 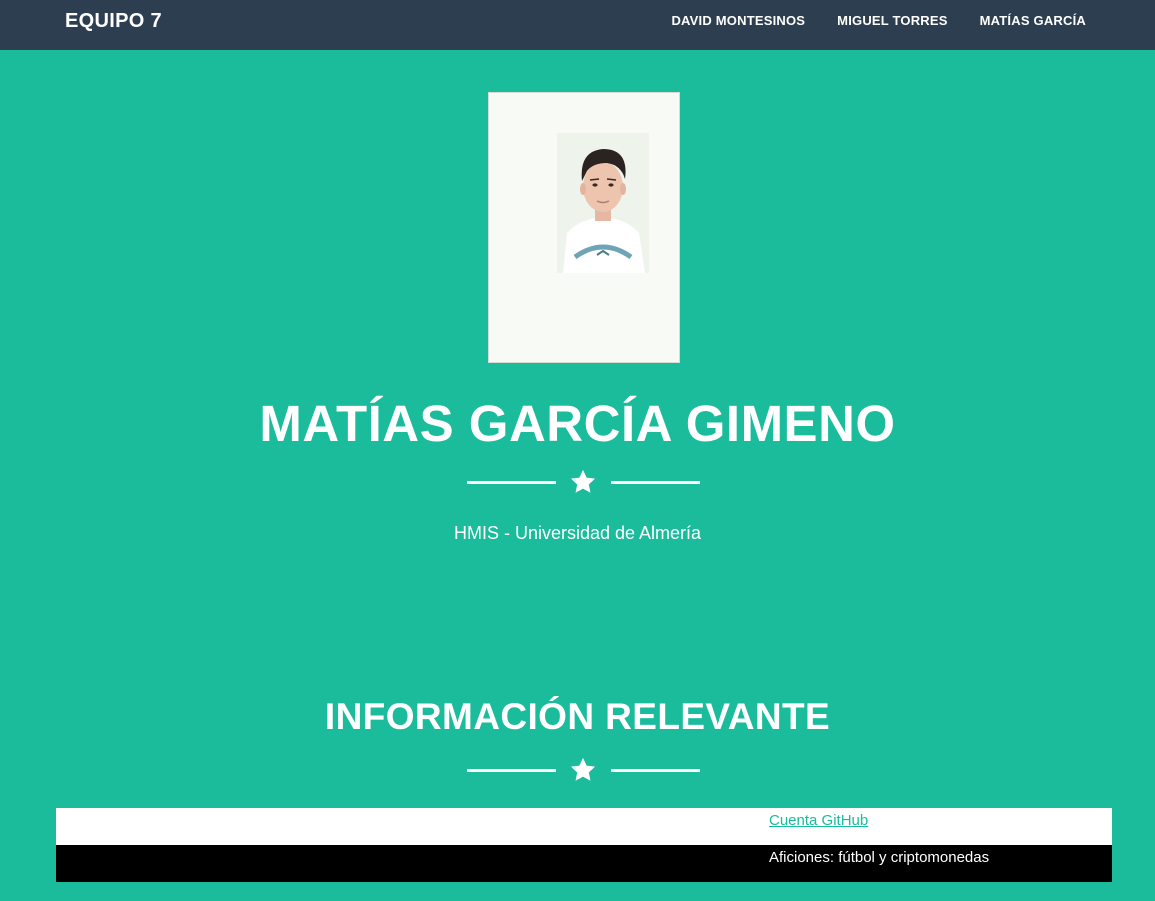 What do you see at coordinates (584, 826) in the screenshot?
I see `table-row: Cuenta GitHub` at bounding box center [584, 826].